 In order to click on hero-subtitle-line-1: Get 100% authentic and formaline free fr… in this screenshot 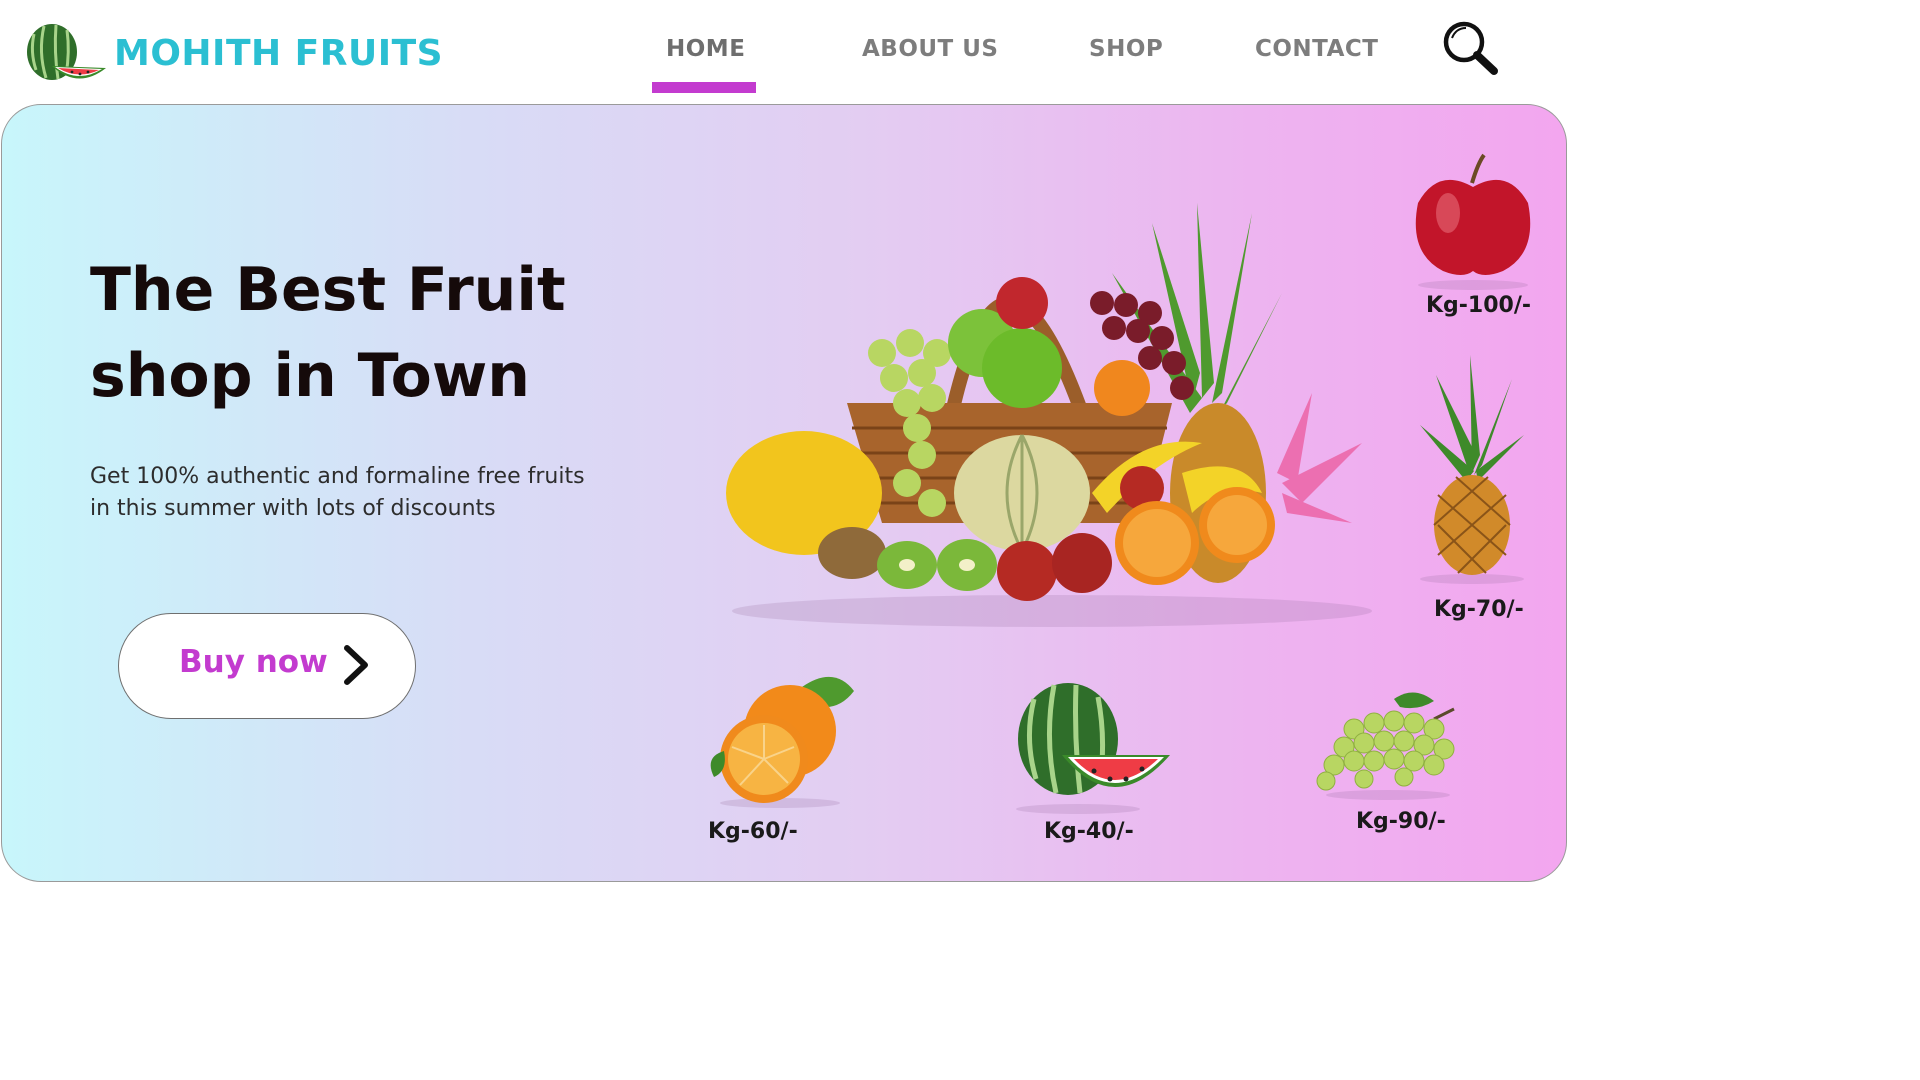, I will do `click(337, 476)`.